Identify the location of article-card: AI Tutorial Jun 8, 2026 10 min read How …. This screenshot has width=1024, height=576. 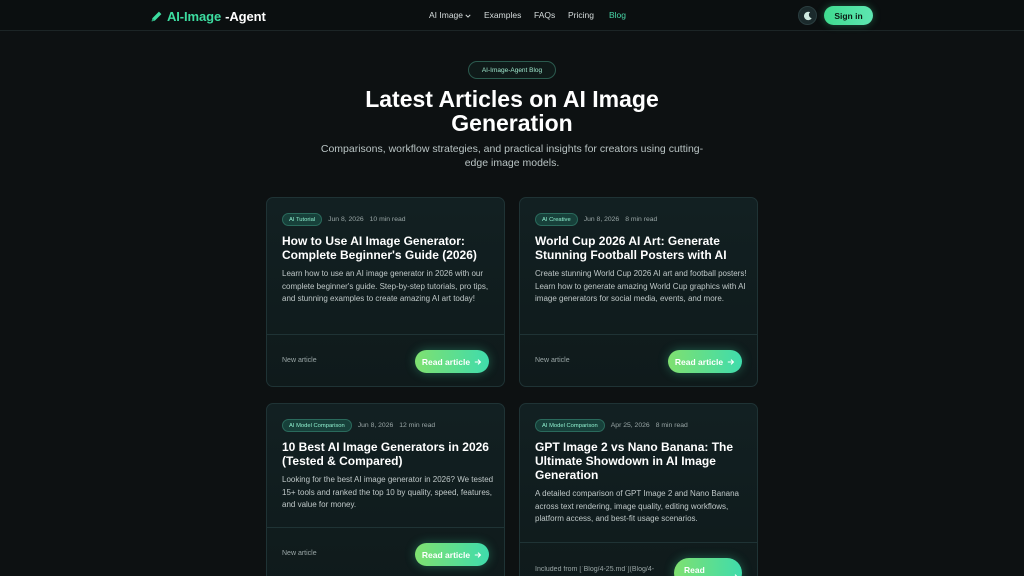
(385, 292).